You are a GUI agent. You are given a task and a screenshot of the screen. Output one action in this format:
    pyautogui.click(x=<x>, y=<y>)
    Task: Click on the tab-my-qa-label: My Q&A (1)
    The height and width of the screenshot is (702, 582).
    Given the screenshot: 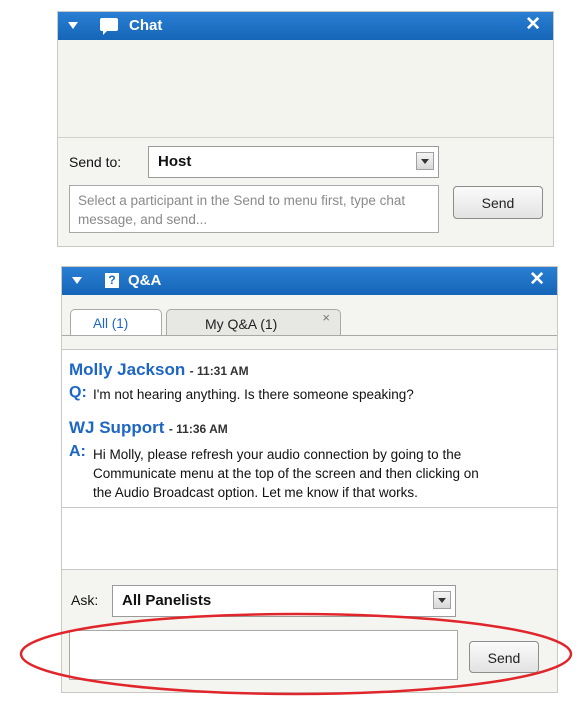 What is the action you would take?
    pyautogui.click(x=241, y=324)
    